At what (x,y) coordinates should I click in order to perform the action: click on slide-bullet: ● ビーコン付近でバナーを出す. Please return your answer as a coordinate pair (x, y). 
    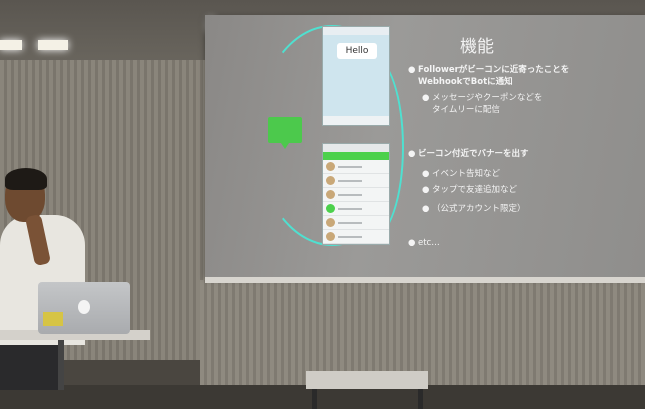
    Looking at the image, I should click on (468, 154).